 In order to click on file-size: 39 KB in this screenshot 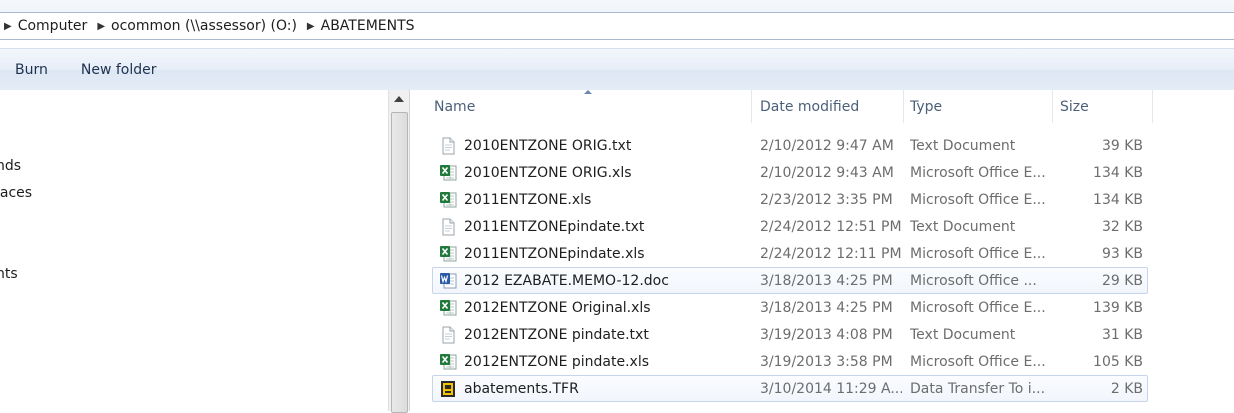, I will do `click(1122, 145)`.